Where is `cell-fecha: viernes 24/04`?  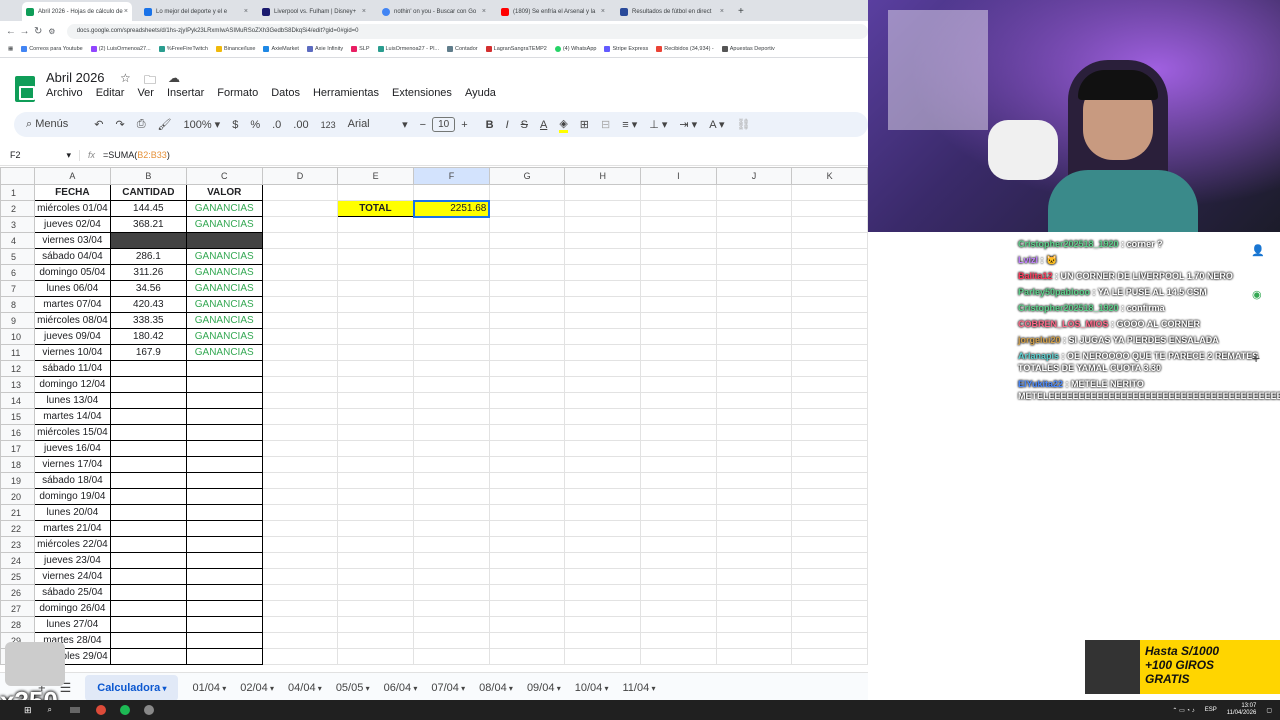
cell-fecha: viernes 24/04 is located at coordinates (72, 576).